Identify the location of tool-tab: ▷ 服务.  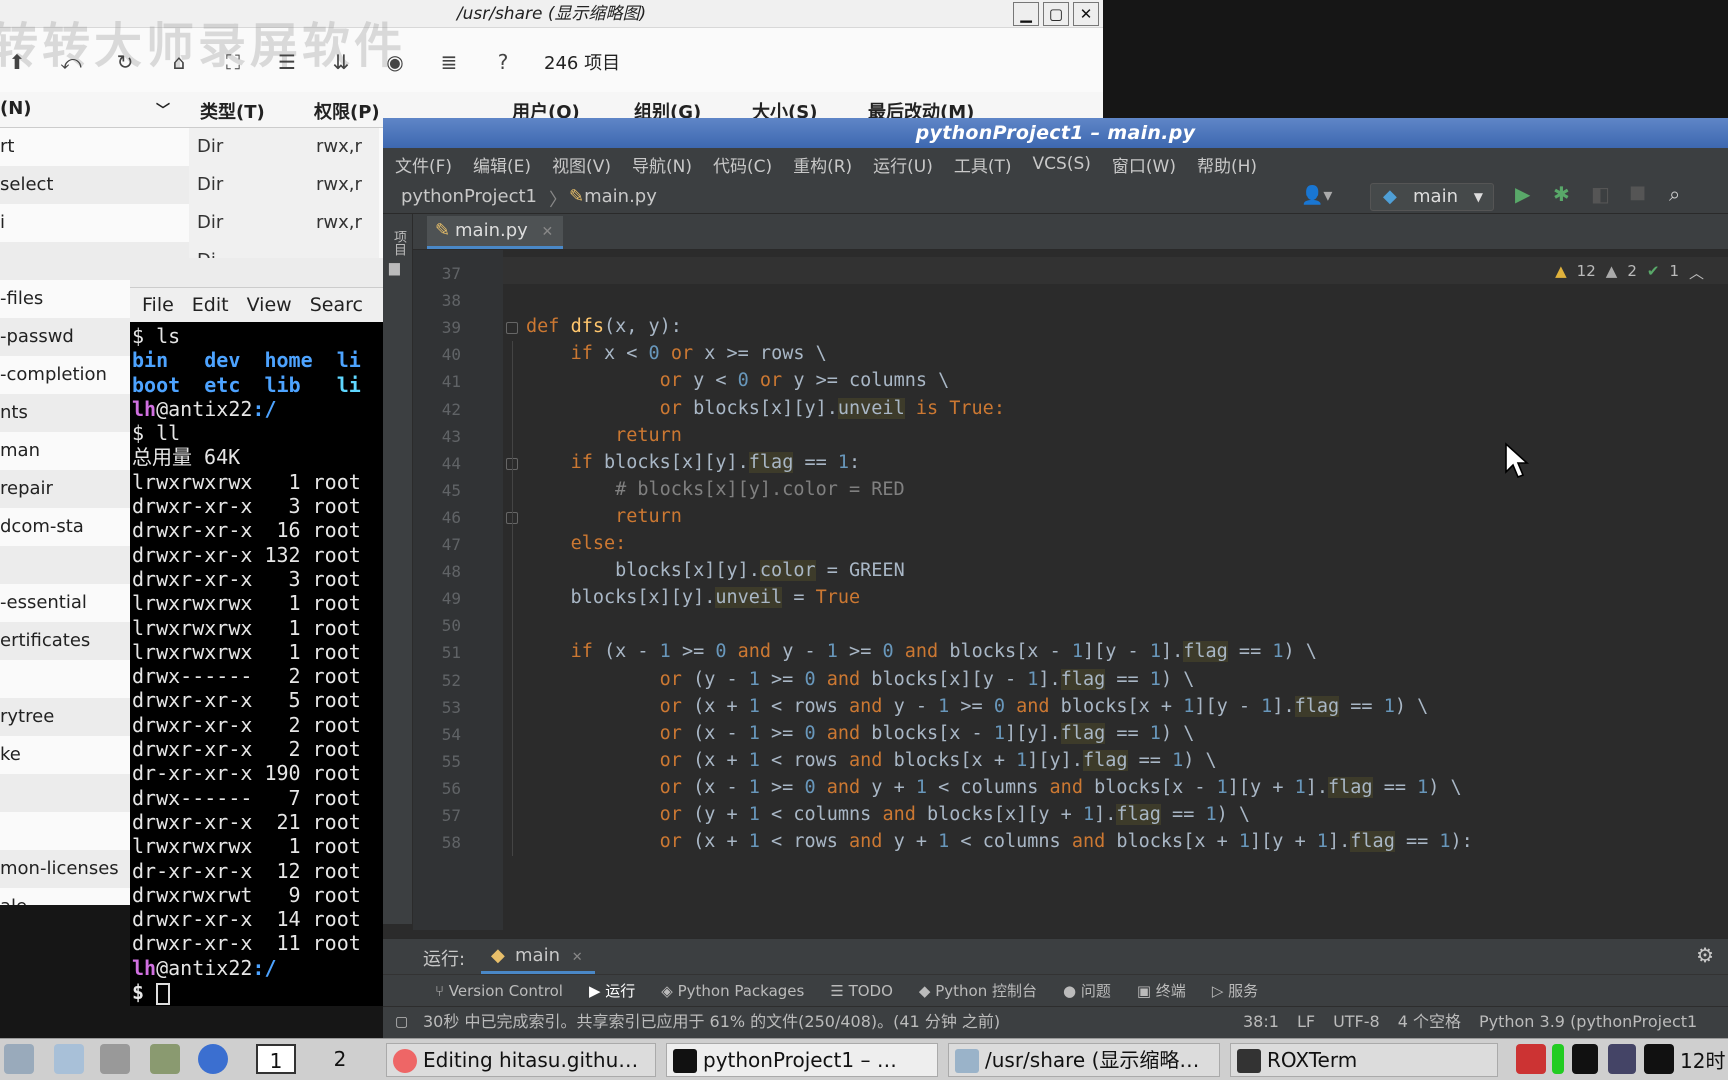
(1235, 990).